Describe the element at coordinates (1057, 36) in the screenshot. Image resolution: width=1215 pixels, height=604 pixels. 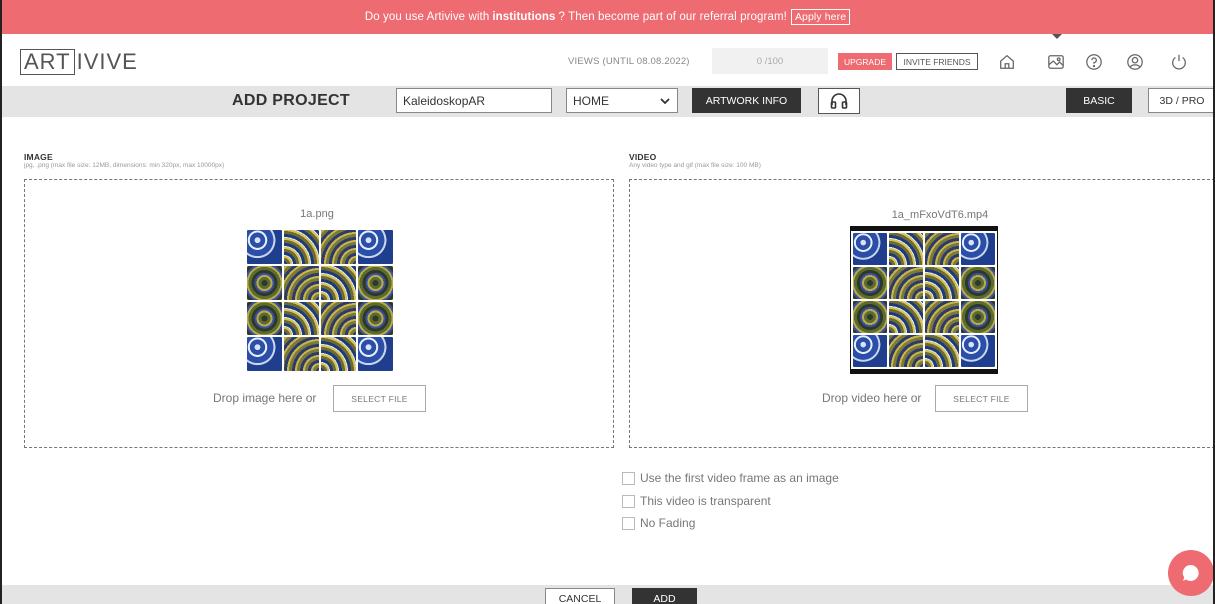
I see `active-nav-marker` at that location.